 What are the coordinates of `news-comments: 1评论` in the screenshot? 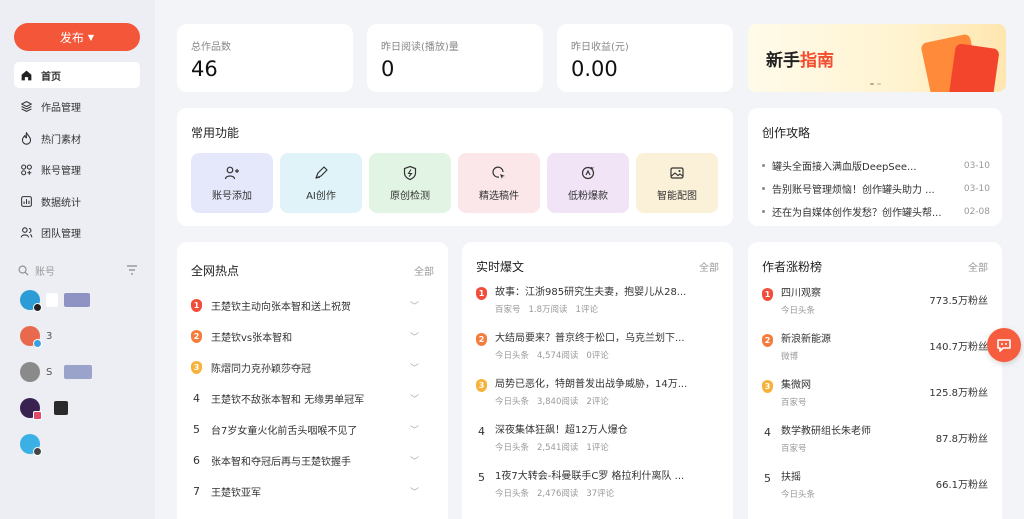 It's located at (597, 448).